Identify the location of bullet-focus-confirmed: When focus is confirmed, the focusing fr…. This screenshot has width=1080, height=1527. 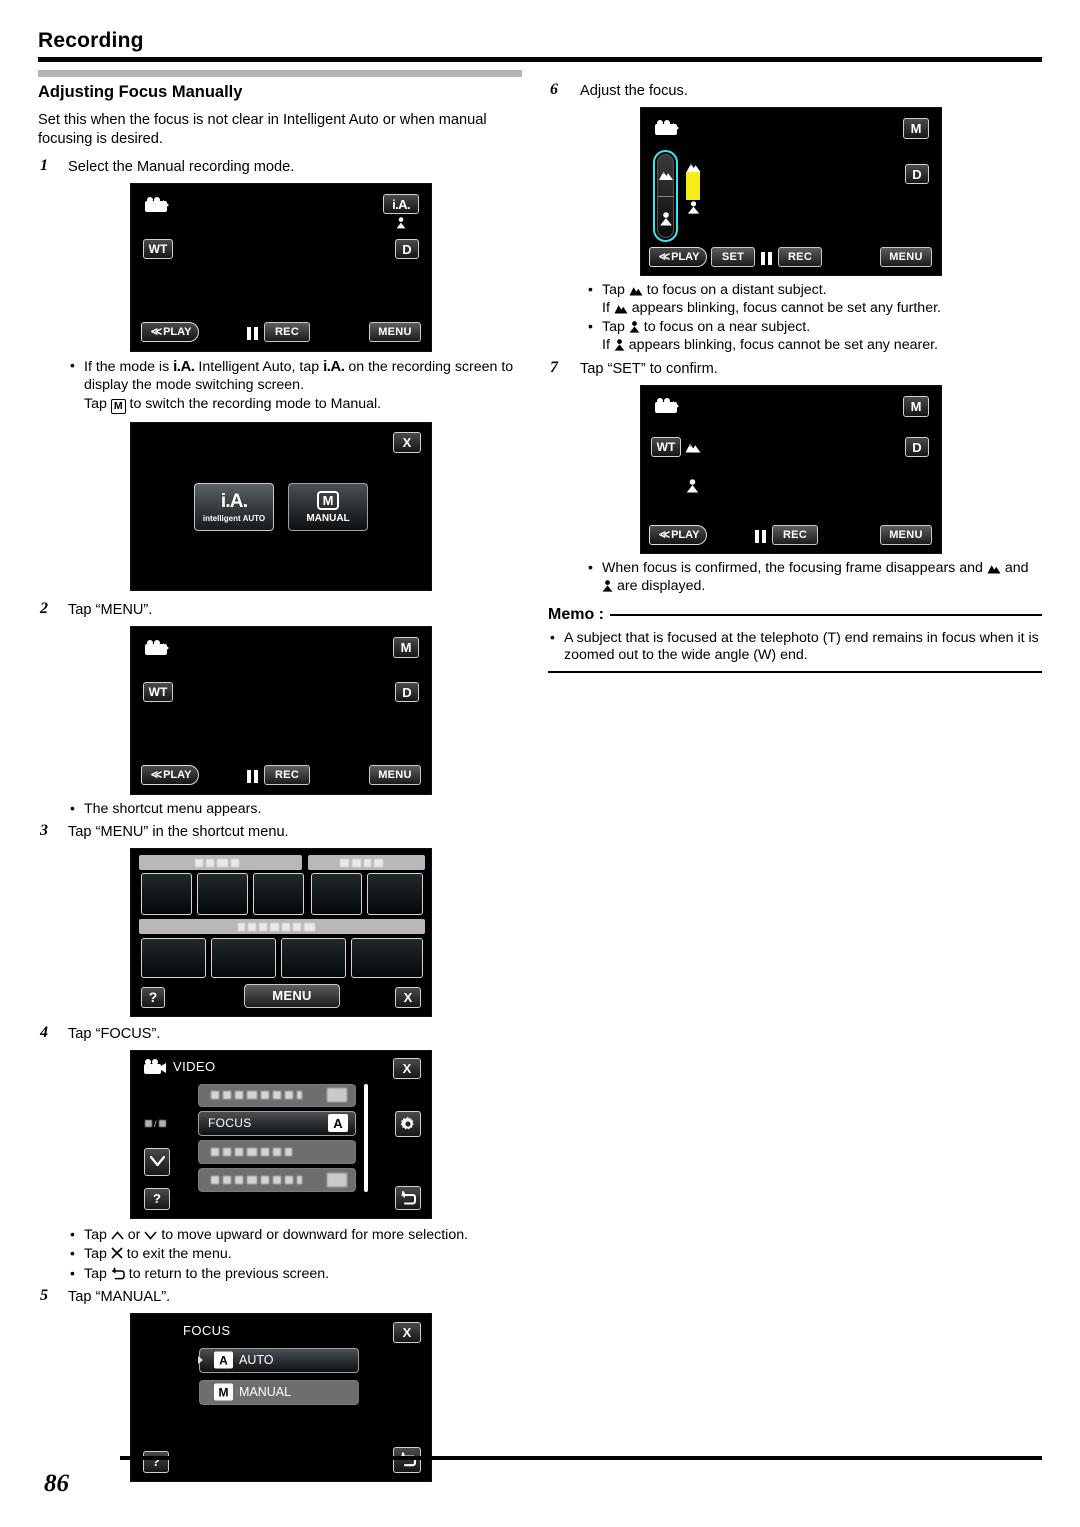
(814, 577).